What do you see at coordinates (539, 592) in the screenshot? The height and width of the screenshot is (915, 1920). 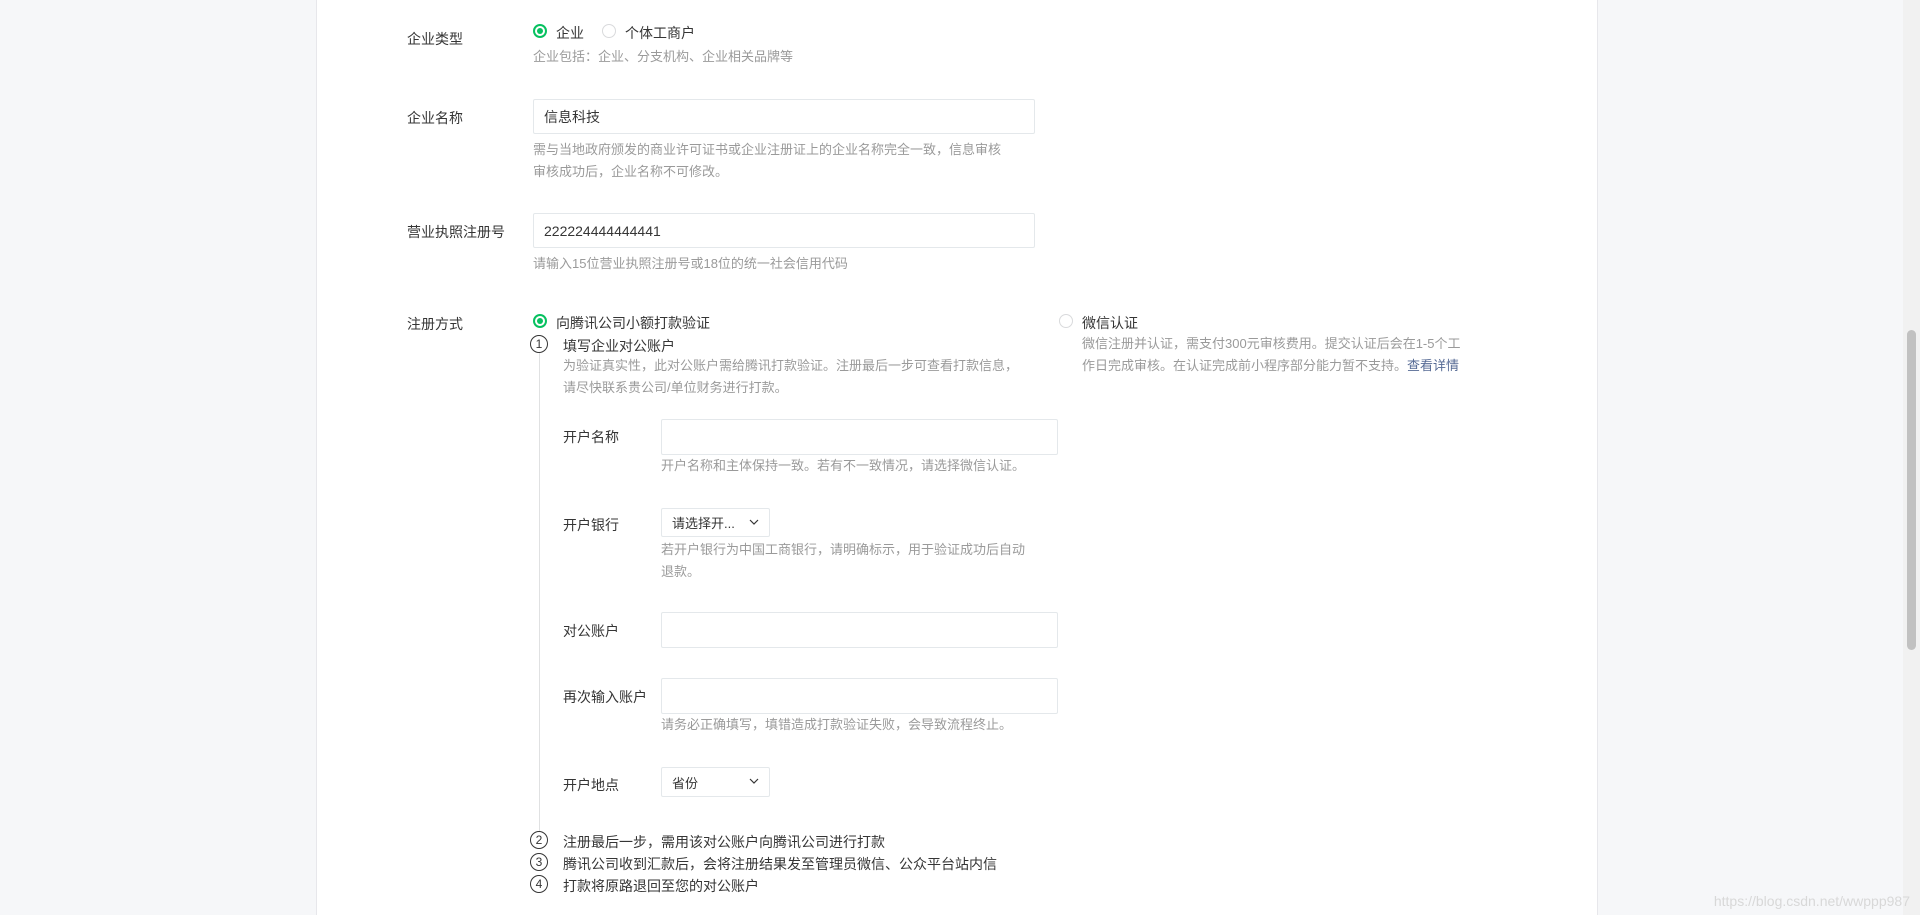 I see `step-timeline` at bounding box center [539, 592].